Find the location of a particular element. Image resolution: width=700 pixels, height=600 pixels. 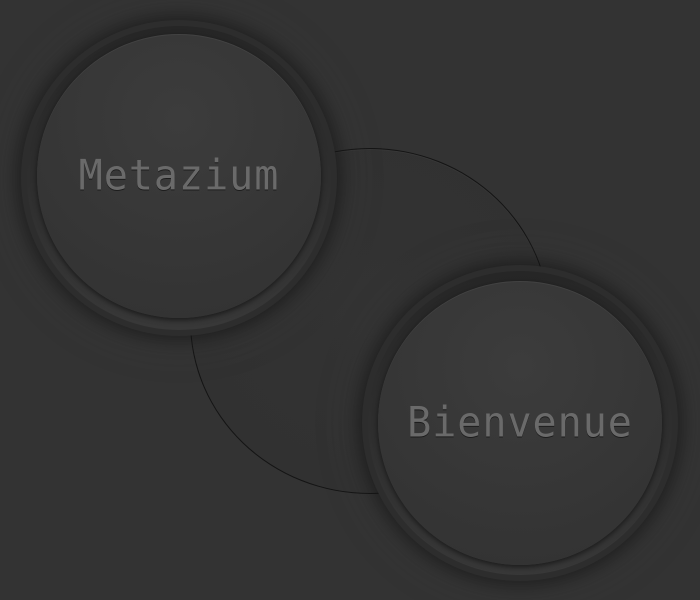

bienvenue-label: Bienvenue is located at coordinates (520, 423).